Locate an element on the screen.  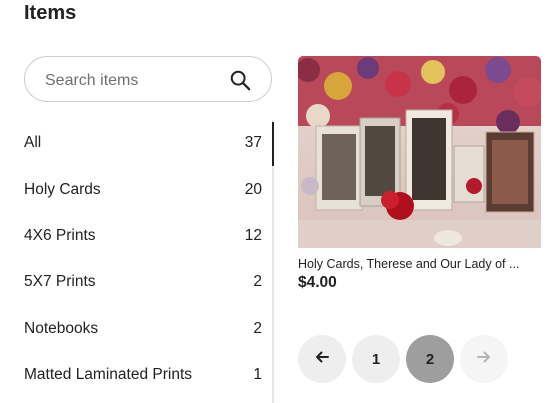
product-price: $4.00 is located at coordinates (317, 282).